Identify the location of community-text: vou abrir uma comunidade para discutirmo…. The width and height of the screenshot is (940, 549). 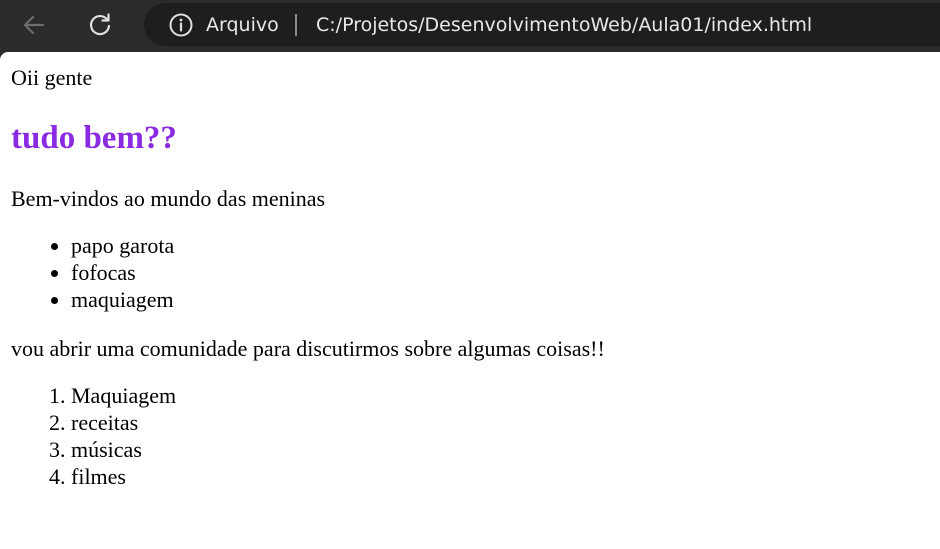
(308, 348).